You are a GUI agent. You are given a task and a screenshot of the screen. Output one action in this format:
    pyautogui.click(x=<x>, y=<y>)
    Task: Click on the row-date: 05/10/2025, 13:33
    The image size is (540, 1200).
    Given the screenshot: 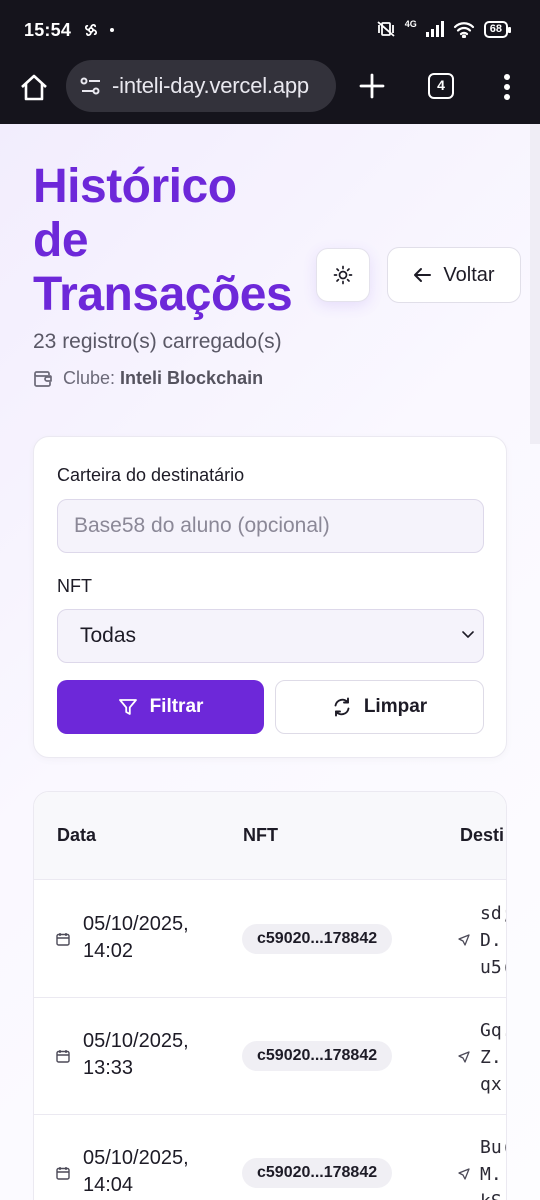 What is the action you would take?
    pyautogui.click(x=136, y=1055)
    